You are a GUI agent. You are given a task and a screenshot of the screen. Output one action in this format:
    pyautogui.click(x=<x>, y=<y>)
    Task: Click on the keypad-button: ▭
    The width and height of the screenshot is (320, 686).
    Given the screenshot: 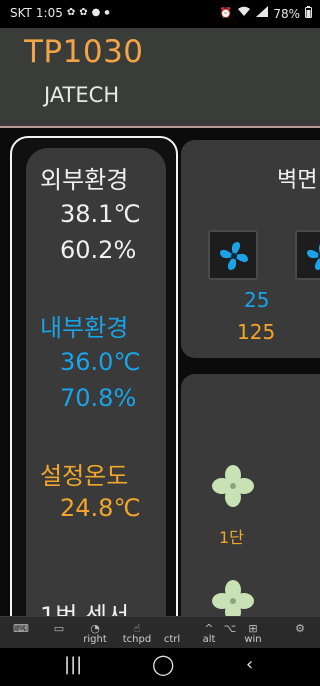 What is the action you would take?
    pyautogui.click(x=59, y=633)
    